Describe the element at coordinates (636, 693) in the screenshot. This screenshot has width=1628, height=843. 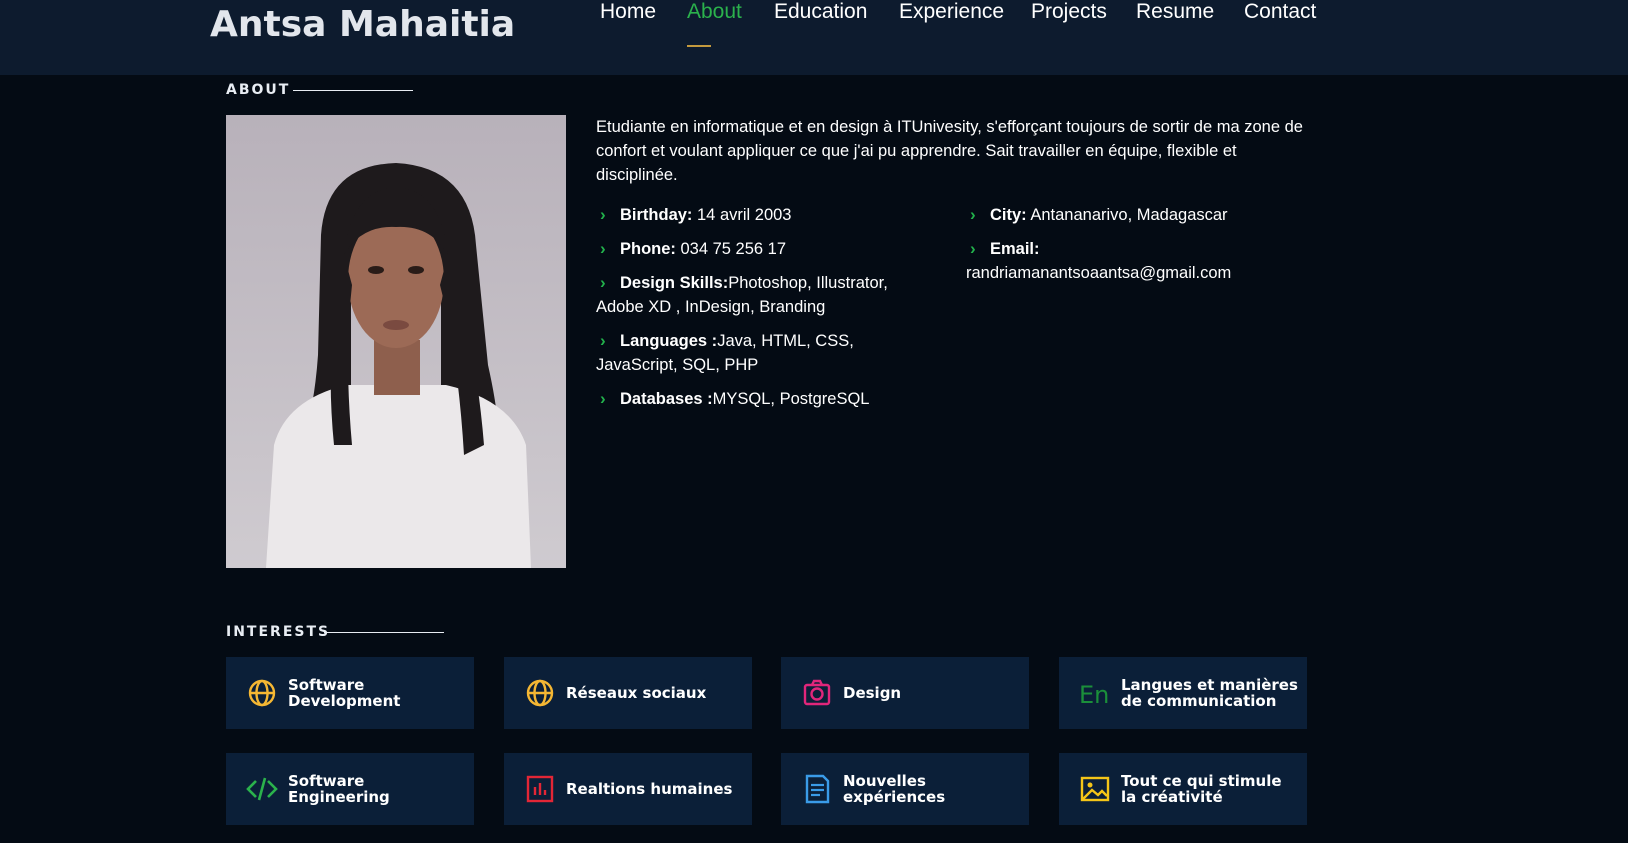
I see `interest-label: Réseaux sociaux` at that location.